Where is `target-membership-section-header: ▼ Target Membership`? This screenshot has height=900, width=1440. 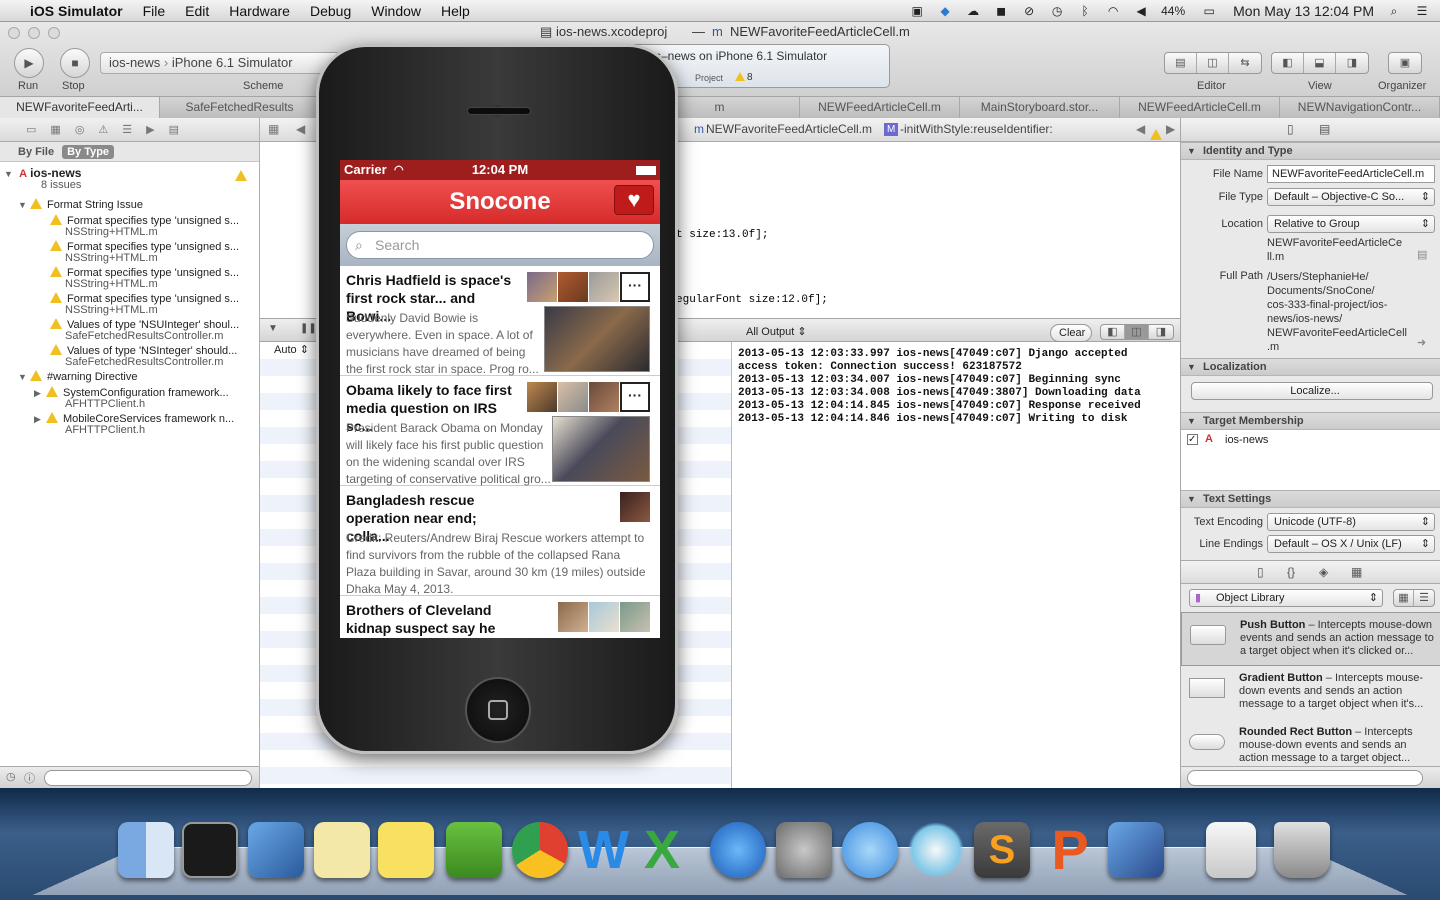 target-membership-section-header: ▼ Target Membership is located at coordinates (1310, 421).